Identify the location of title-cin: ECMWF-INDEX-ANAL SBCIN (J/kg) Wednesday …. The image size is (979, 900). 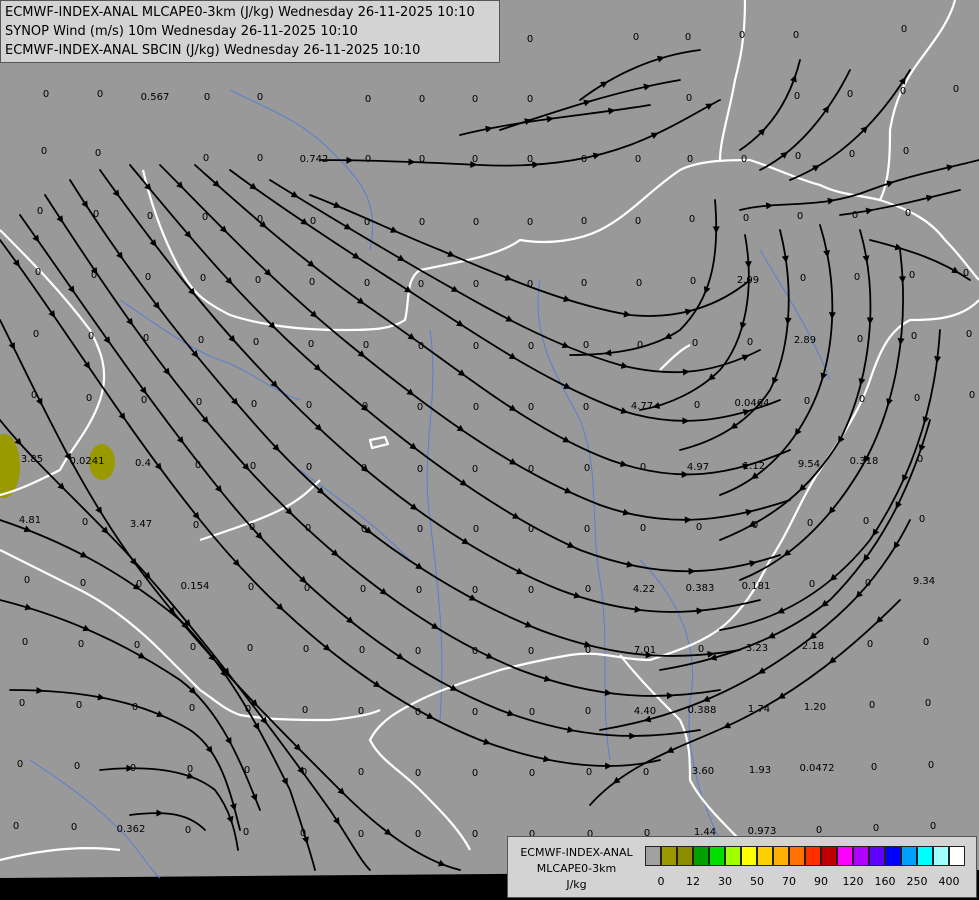
(213, 50).